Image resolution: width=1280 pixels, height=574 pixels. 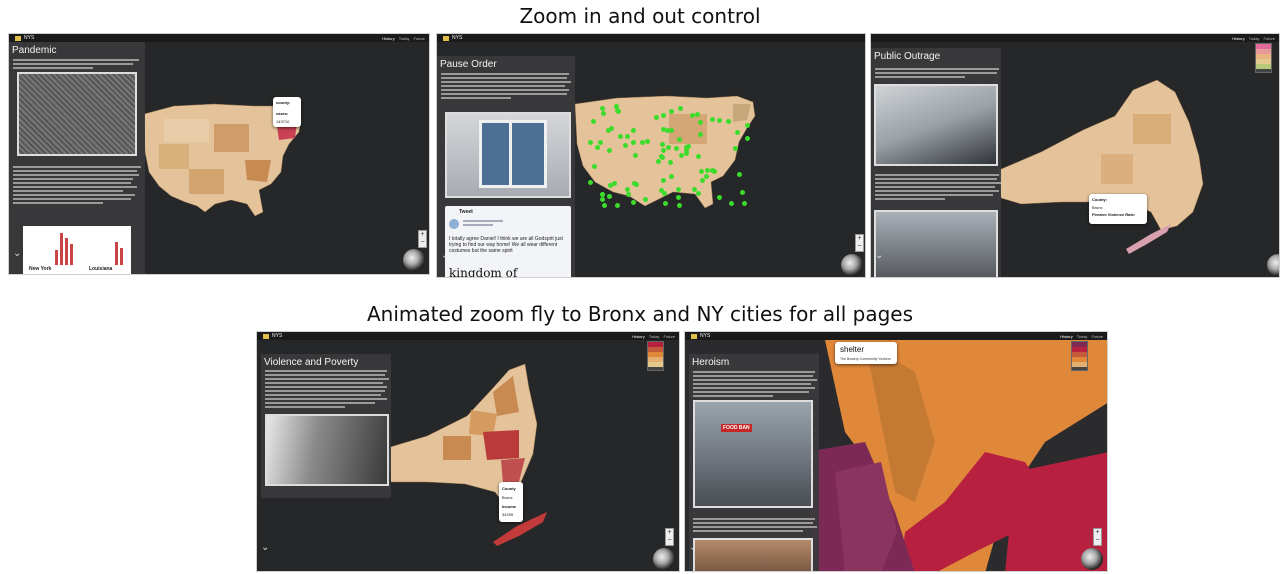 What do you see at coordinates (753, 554) in the screenshot?
I see `building-photo` at bounding box center [753, 554].